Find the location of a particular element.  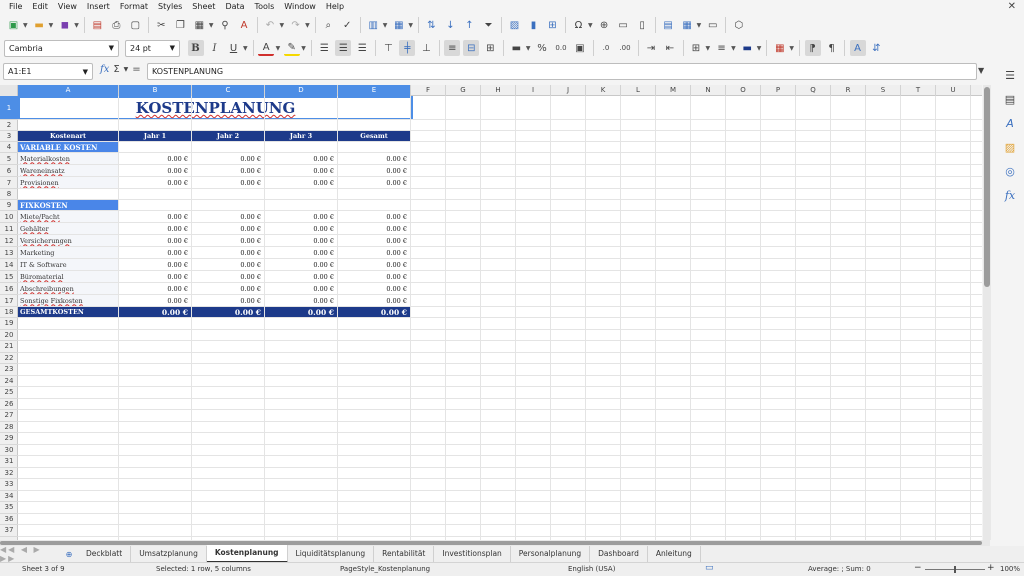

row-header-16: 16 is located at coordinates (9, 289).